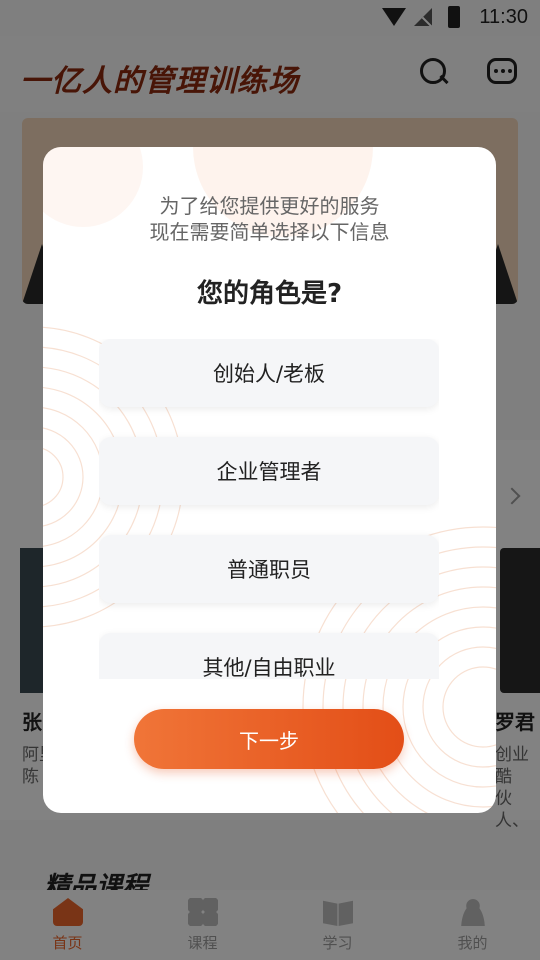 The width and height of the screenshot is (540, 960). I want to click on option-founder: 创始人/老板, so click(269, 373).